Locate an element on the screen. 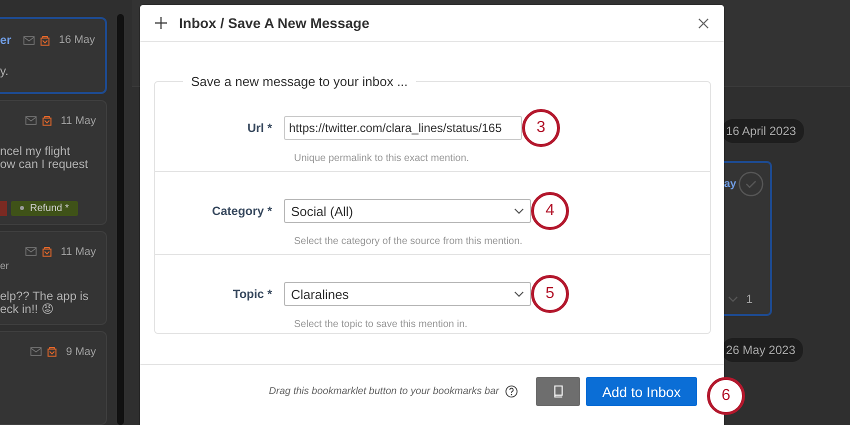 This screenshot has width=850, height=425. message-text: ow can I request is located at coordinates (45, 164).